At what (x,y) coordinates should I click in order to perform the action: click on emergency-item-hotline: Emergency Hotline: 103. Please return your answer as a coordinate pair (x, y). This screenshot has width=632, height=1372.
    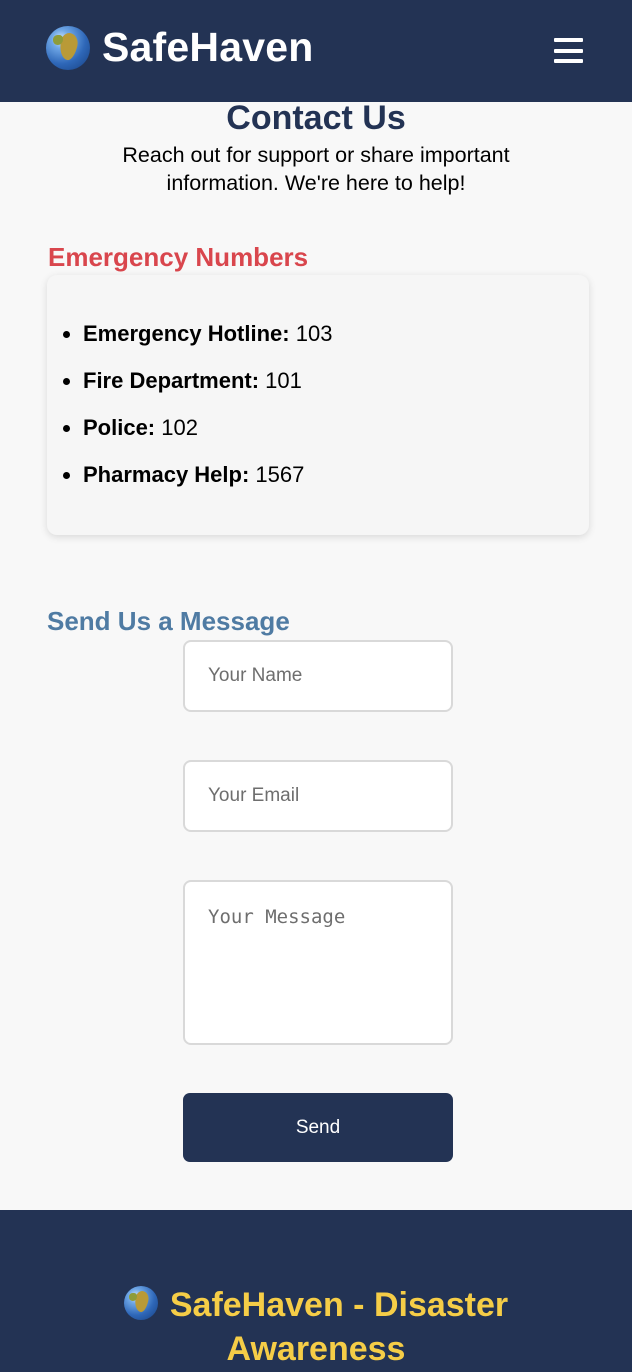
    Looking at the image, I should click on (197, 334).